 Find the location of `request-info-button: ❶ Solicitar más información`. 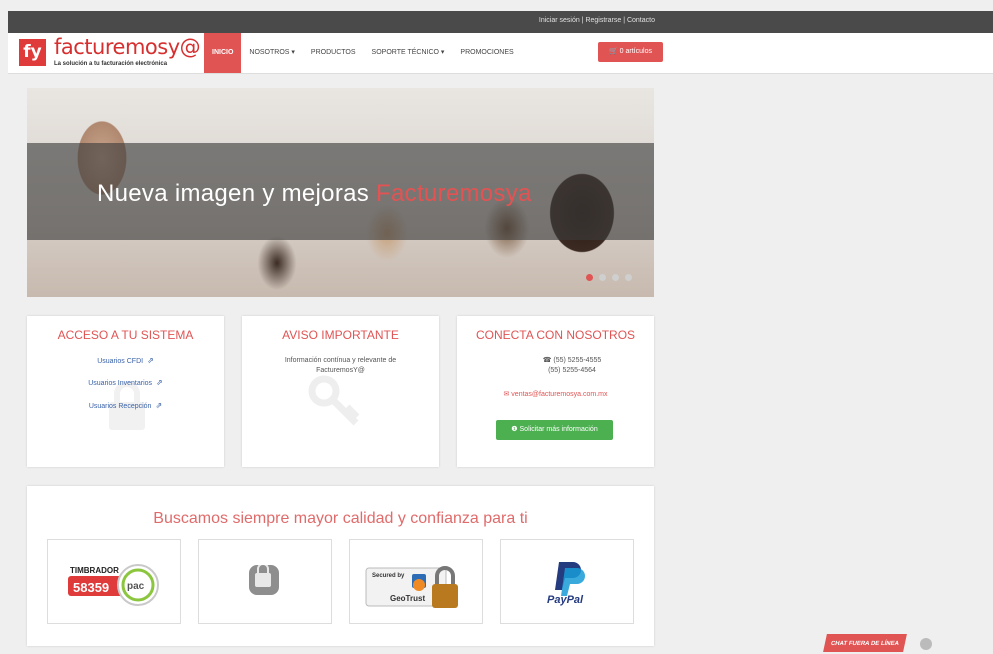

request-info-button: ❶ Solicitar más información is located at coordinates (554, 430).